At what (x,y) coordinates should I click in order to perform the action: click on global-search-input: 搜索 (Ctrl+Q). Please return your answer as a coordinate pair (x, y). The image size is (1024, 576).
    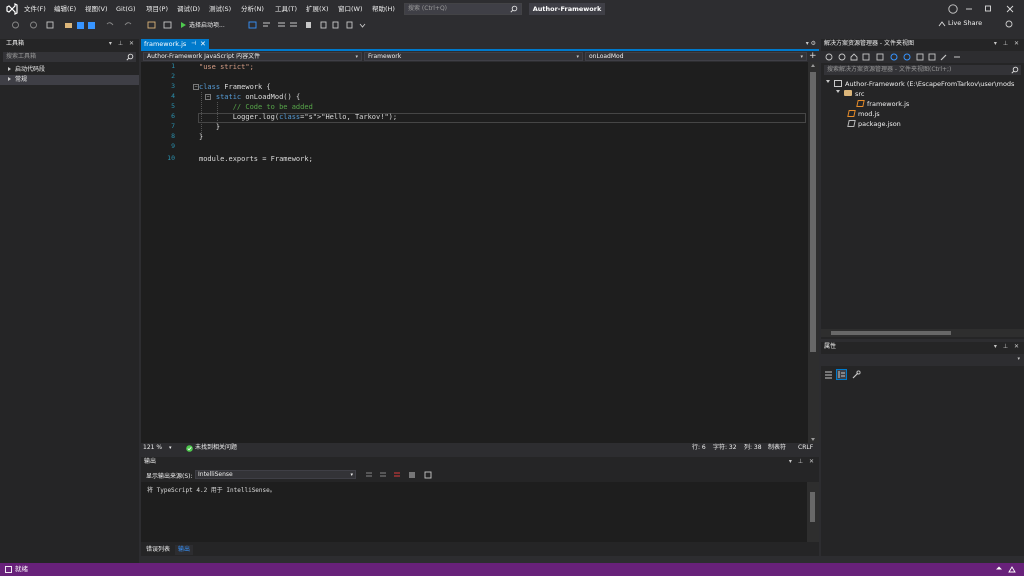
    Looking at the image, I should click on (463, 9).